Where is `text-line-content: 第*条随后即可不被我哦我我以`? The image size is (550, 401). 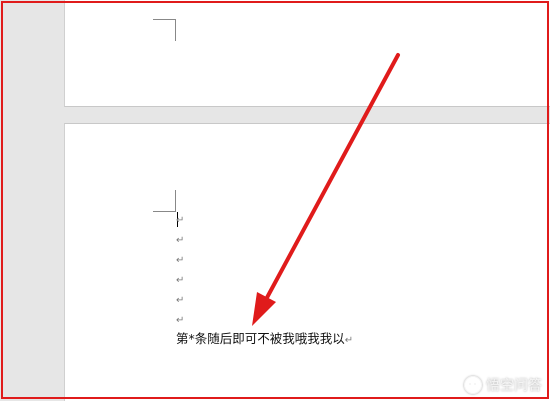
text-line-content: 第*条随后即可不被我哦我我以 is located at coordinates (260, 338).